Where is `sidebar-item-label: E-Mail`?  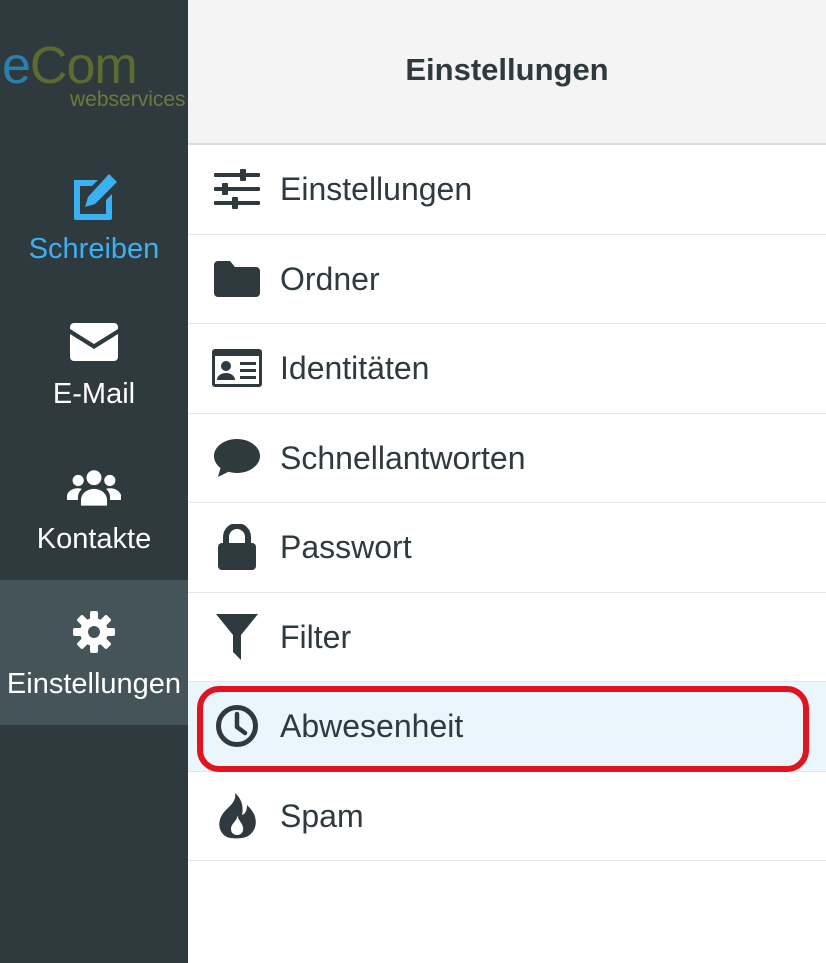 sidebar-item-label: E-Mail is located at coordinates (94, 393).